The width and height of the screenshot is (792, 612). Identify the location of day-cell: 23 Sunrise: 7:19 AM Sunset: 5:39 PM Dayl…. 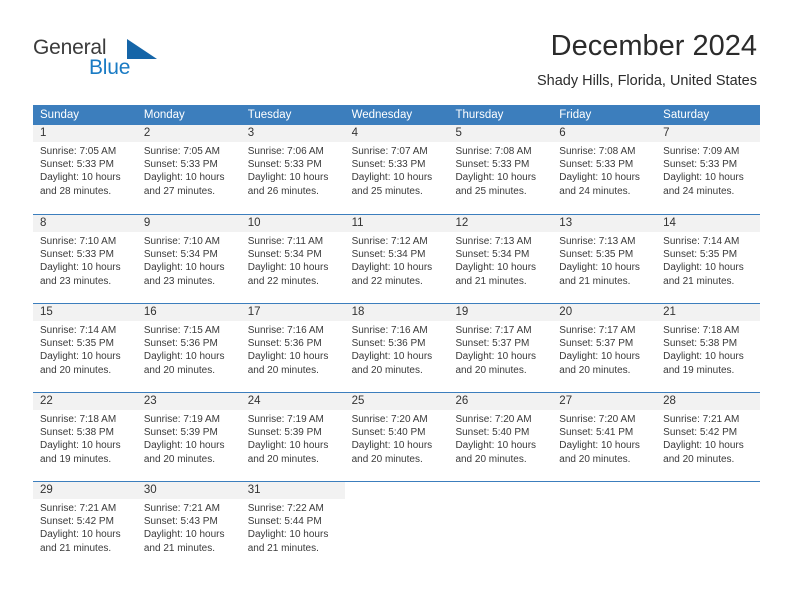
(188, 437).